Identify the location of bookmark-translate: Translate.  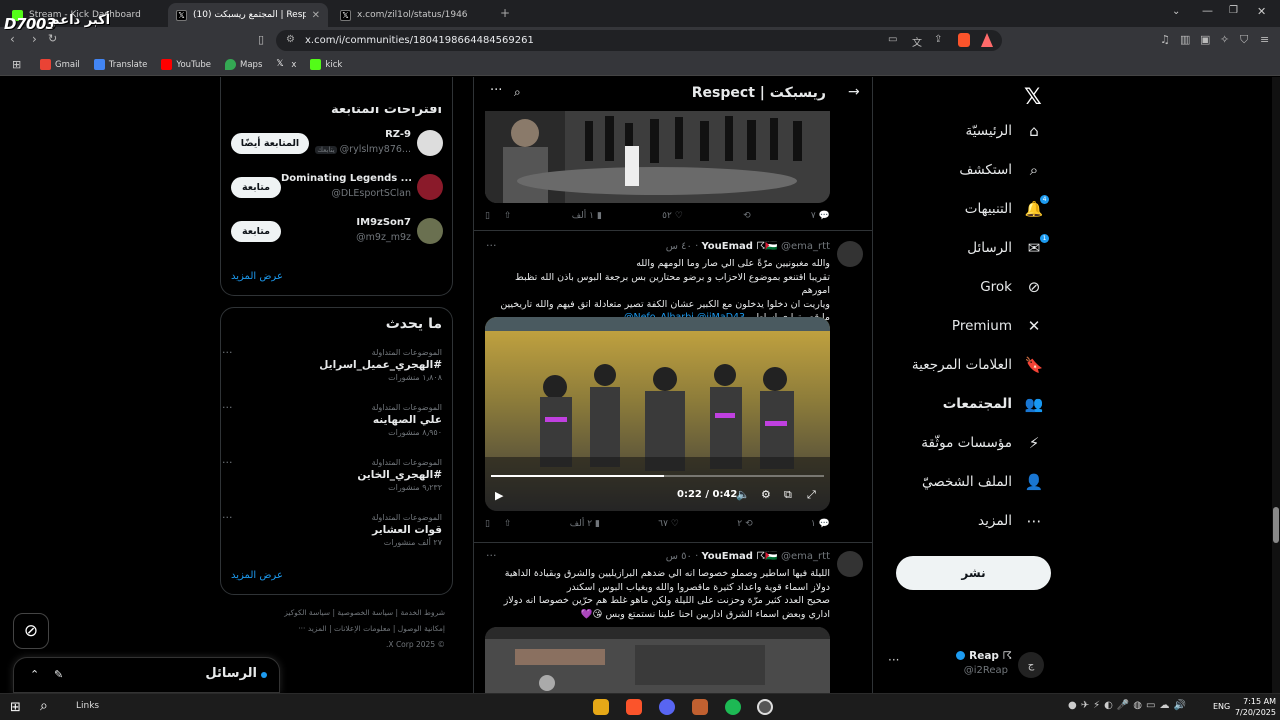
(120, 64).